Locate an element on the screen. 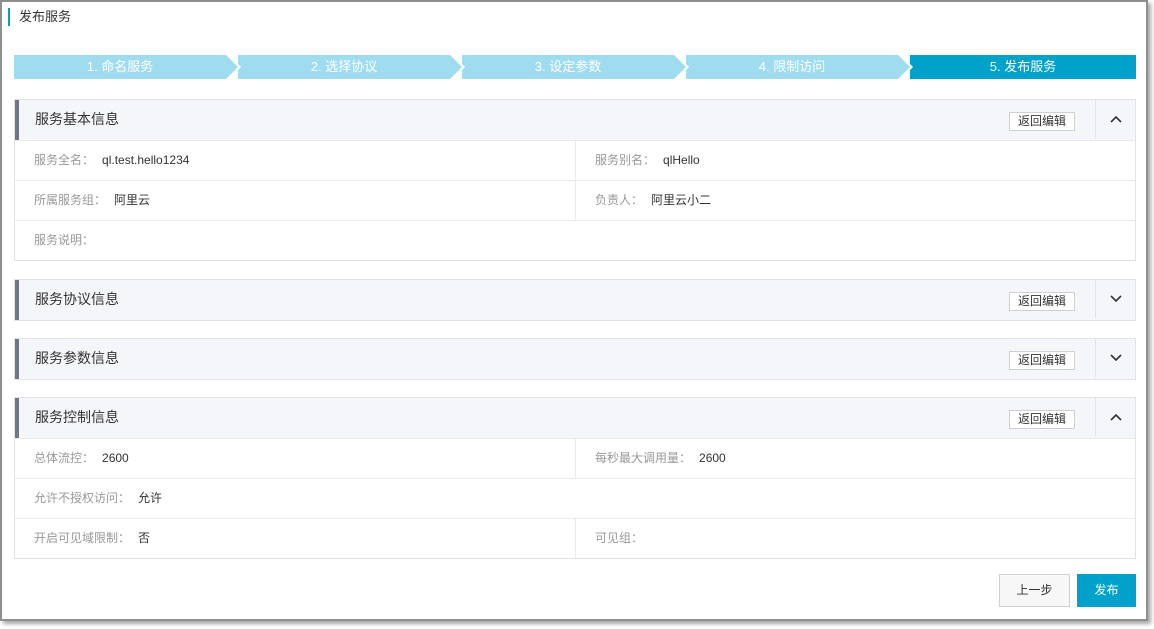  panel-title: 服务协议信息 is located at coordinates (77, 299).